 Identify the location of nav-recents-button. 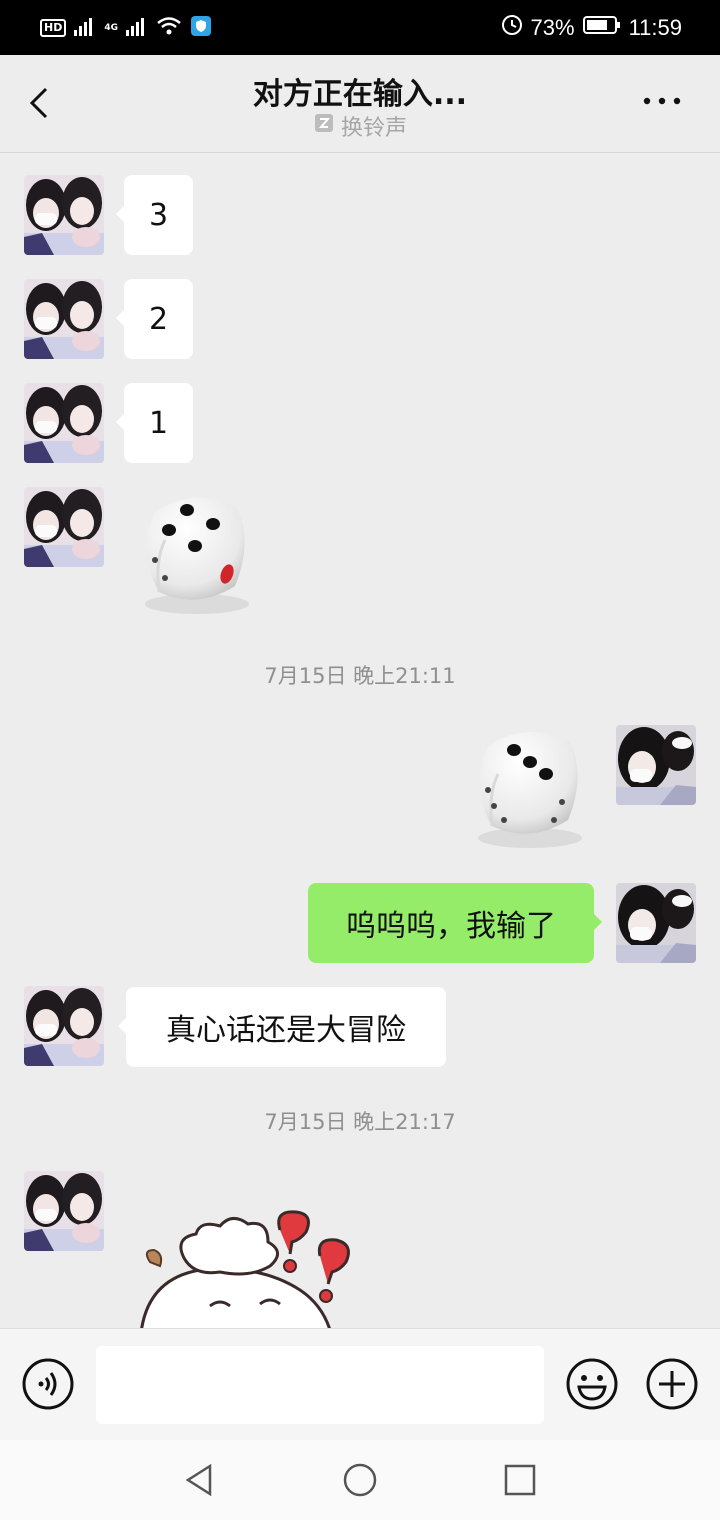
(520, 1480).